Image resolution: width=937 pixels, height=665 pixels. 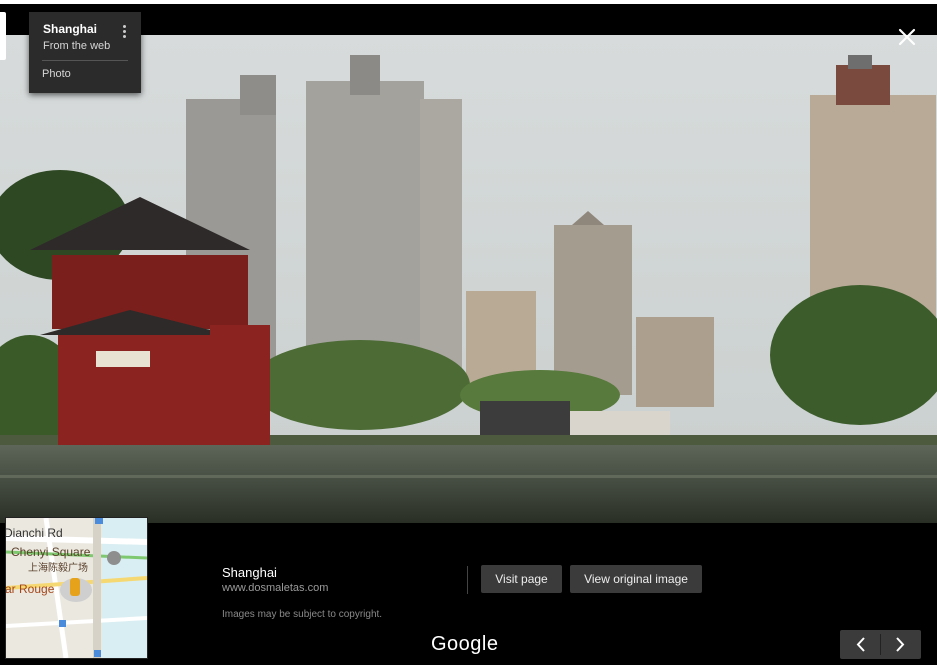 What do you see at coordinates (58, 568) in the screenshot?
I see `map-place-label-cn: 上海陈毅广场` at bounding box center [58, 568].